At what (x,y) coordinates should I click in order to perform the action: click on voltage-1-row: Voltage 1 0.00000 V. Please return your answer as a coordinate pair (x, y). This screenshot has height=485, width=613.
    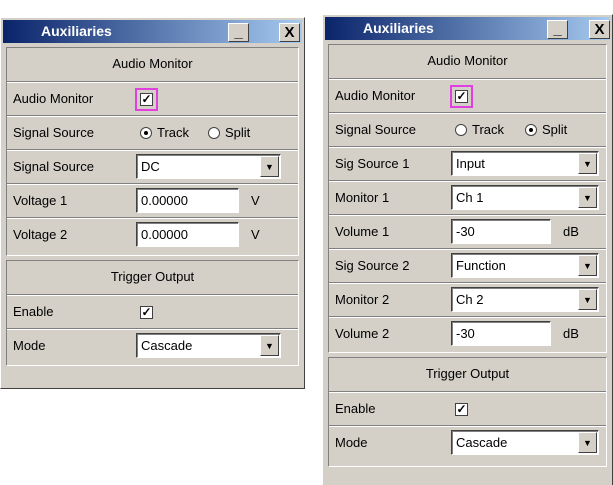
    Looking at the image, I should click on (152, 201).